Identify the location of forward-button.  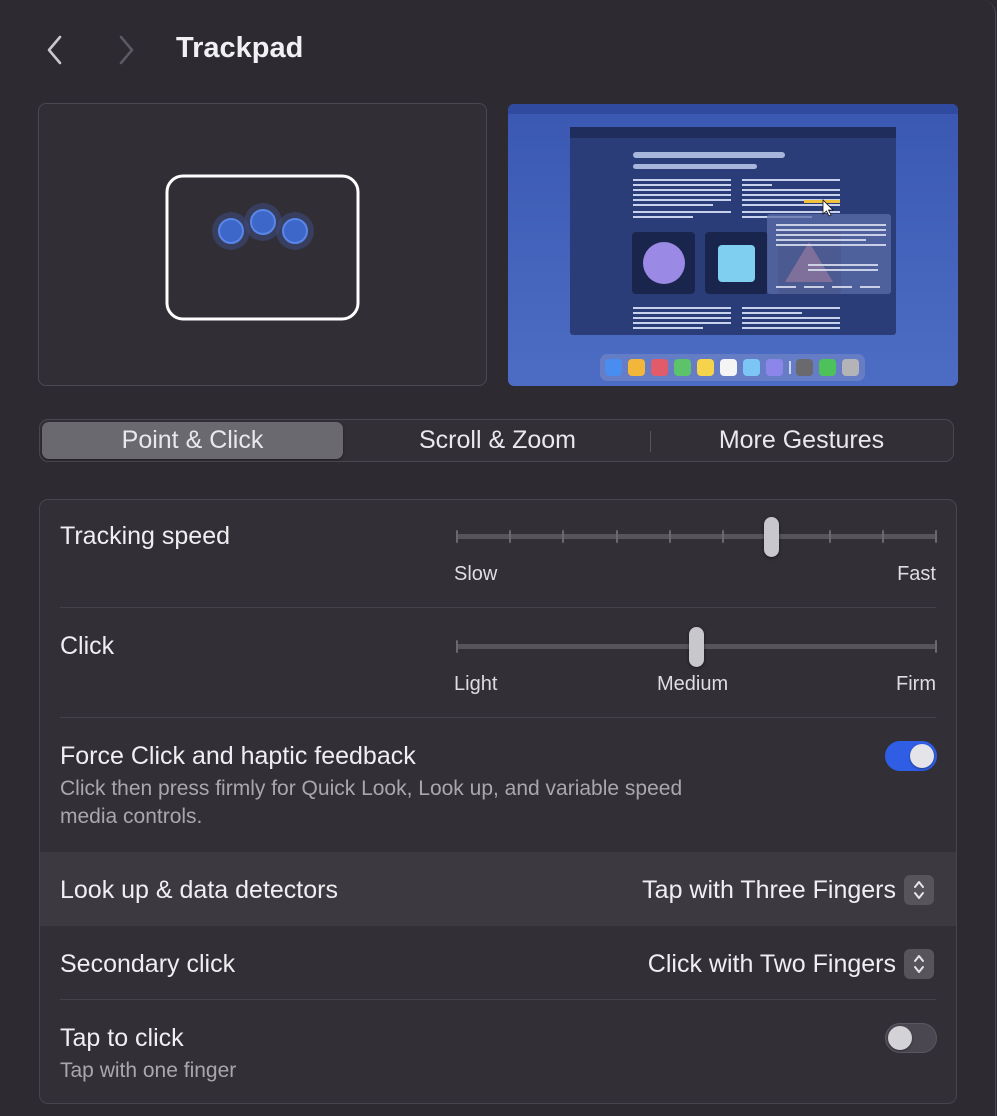
(126, 50).